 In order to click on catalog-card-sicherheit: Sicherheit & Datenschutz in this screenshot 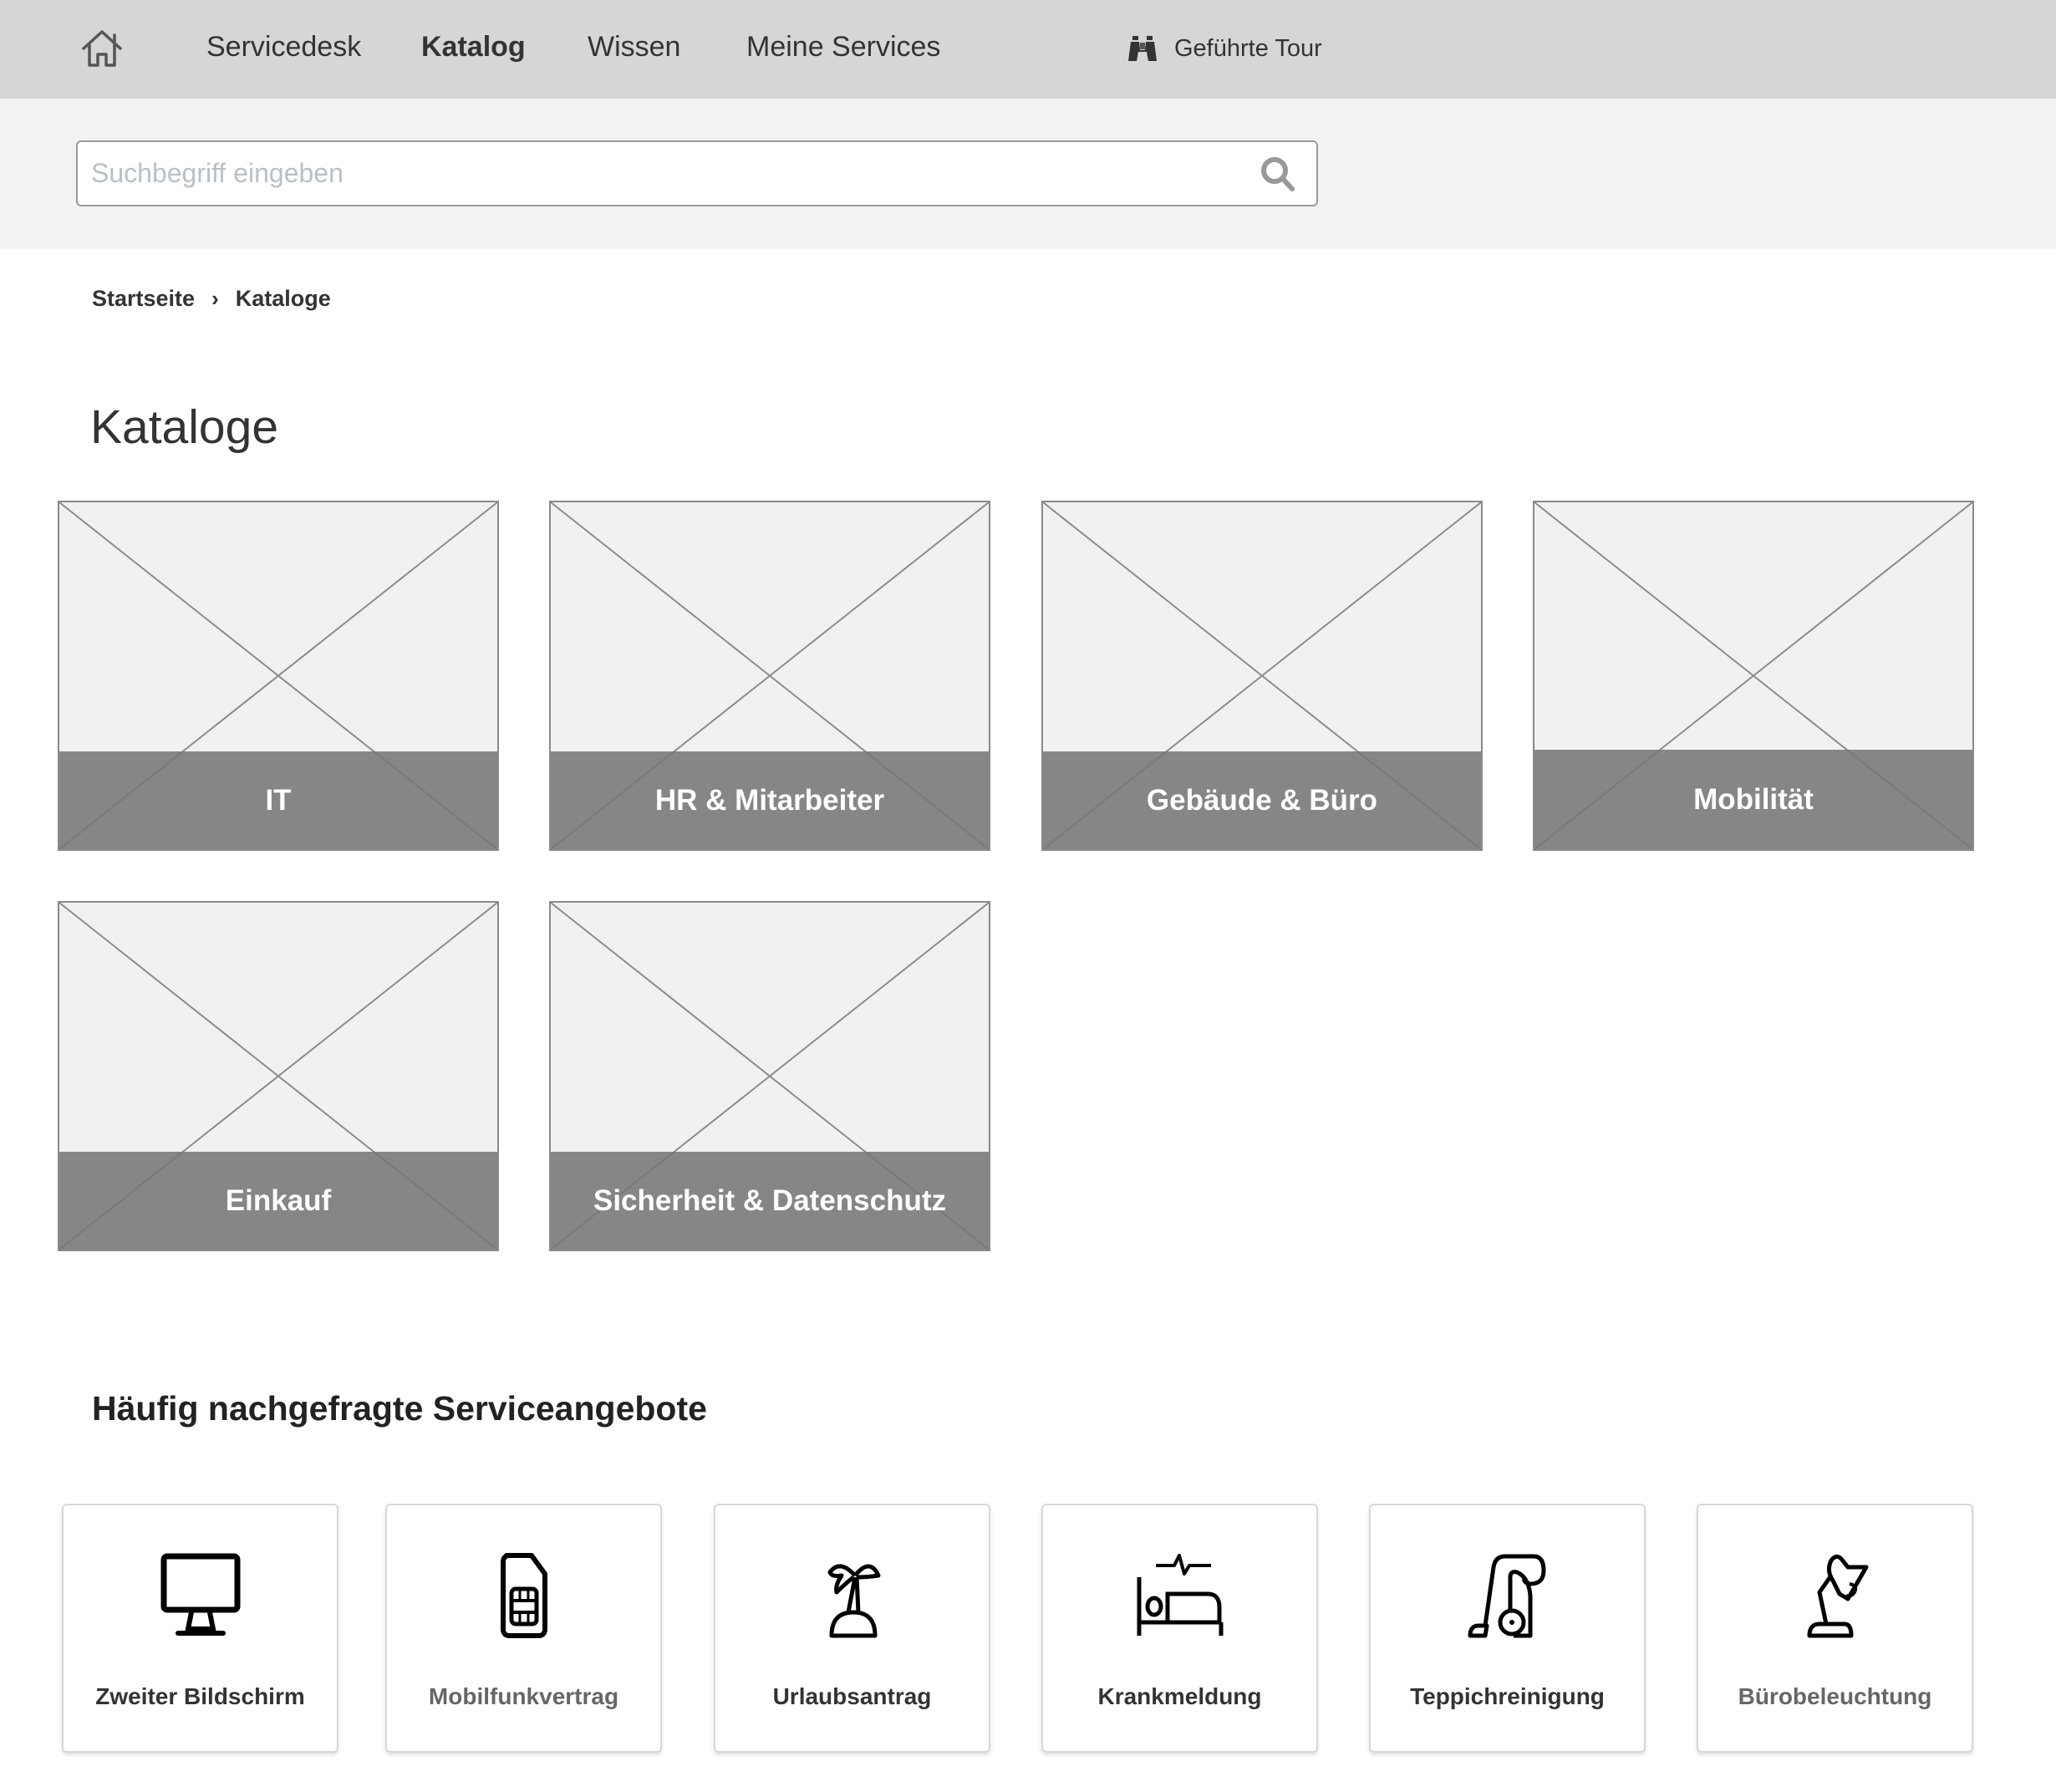, I will do `click(769, 1076)`.